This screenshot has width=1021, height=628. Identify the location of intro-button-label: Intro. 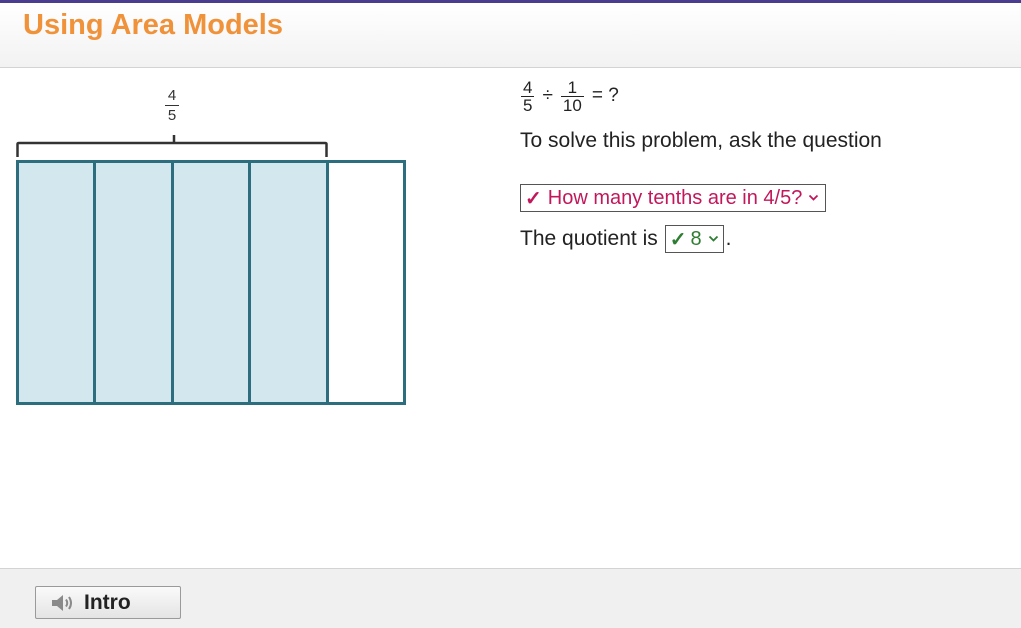
(107, 602).